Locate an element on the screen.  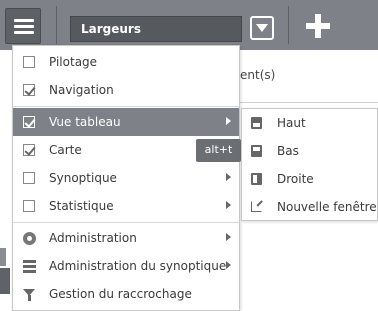
menu-item-vue-tableau: Vue tableau is located at coordinates (126, 122).